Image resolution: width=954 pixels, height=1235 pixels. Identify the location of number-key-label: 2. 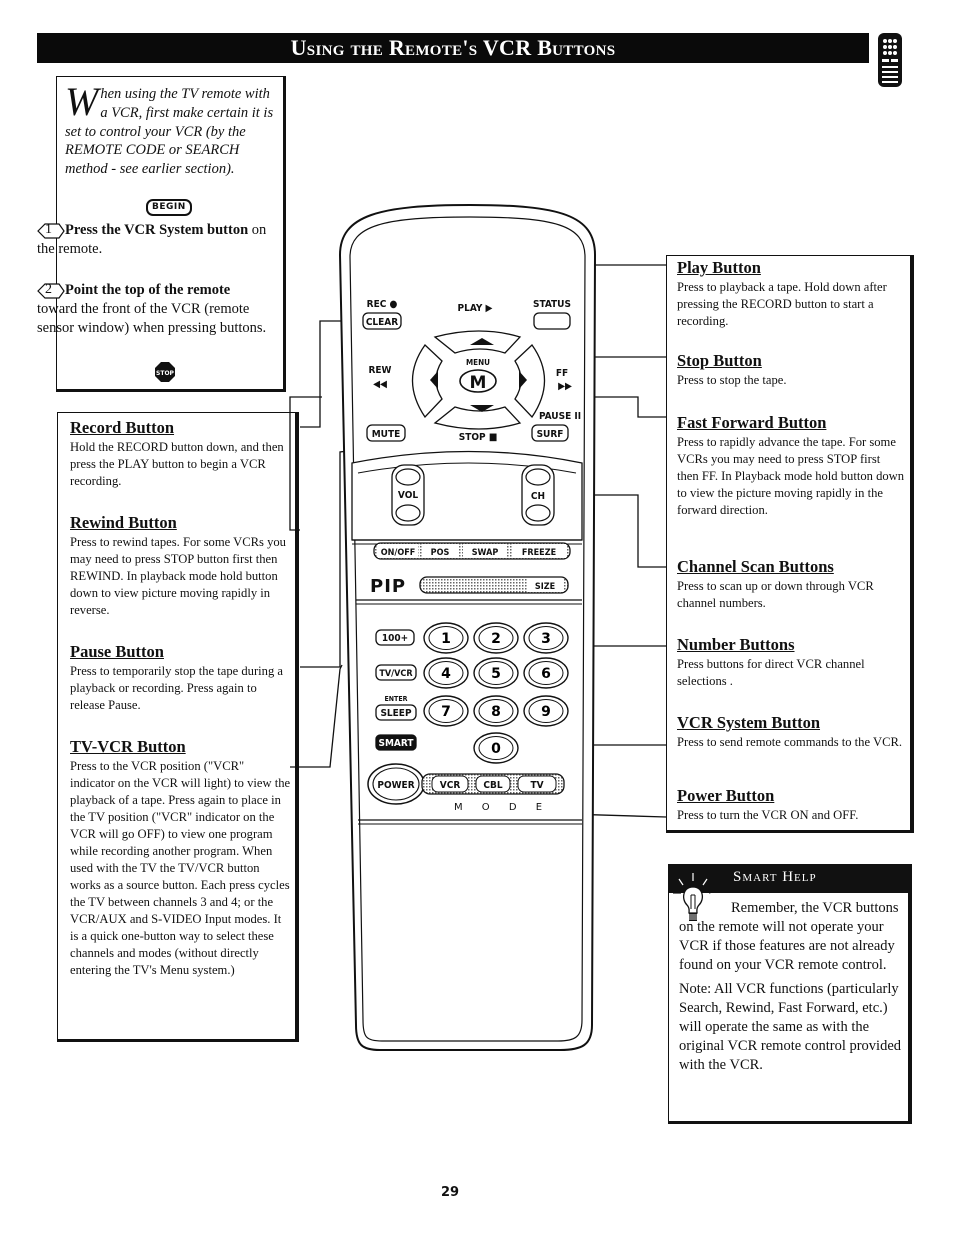
(496, 639).